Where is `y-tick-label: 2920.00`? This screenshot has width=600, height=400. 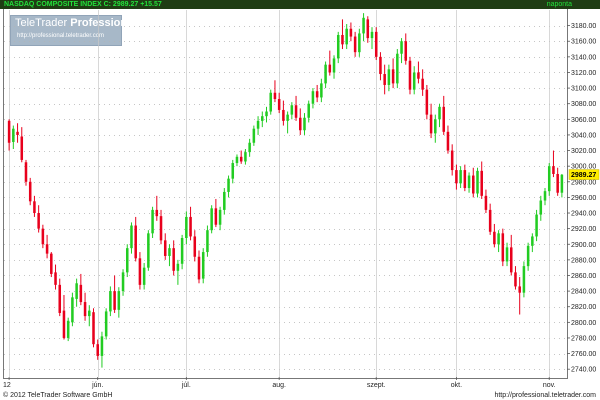
y-tick-label: 2920.00 is located at coordinates (583, 229).